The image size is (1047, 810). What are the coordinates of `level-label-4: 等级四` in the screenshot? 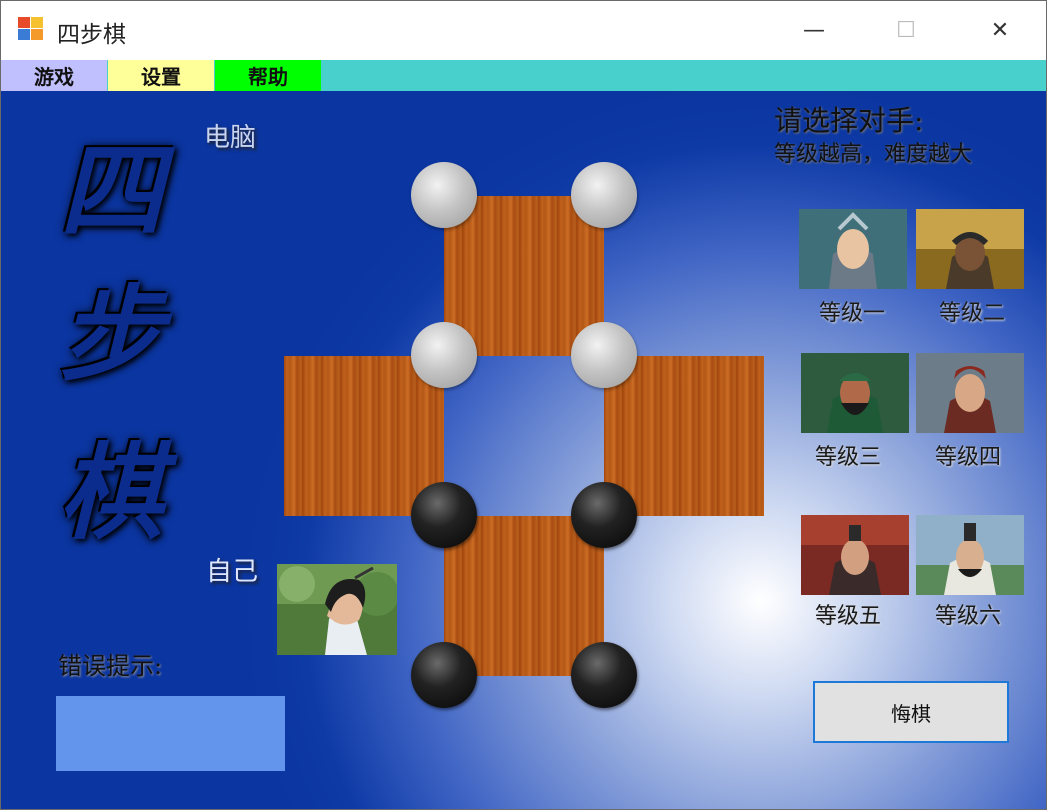 It's located at (968, 457).